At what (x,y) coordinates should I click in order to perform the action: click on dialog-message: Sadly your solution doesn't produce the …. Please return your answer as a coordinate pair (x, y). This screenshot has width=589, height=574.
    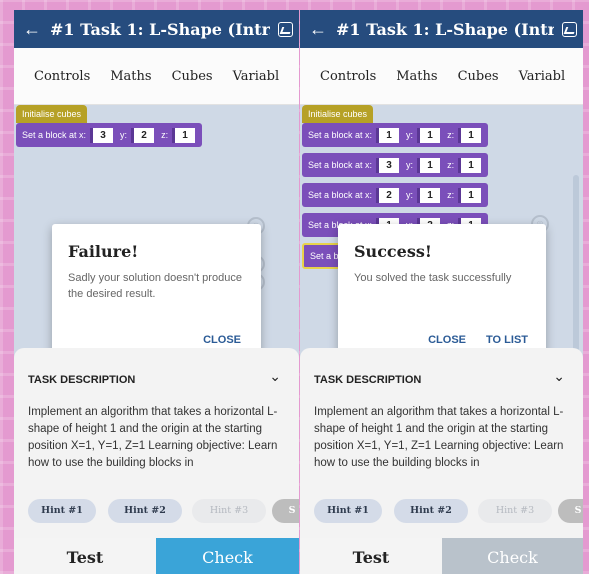
    Looking at the image, I should click on (155, 286).